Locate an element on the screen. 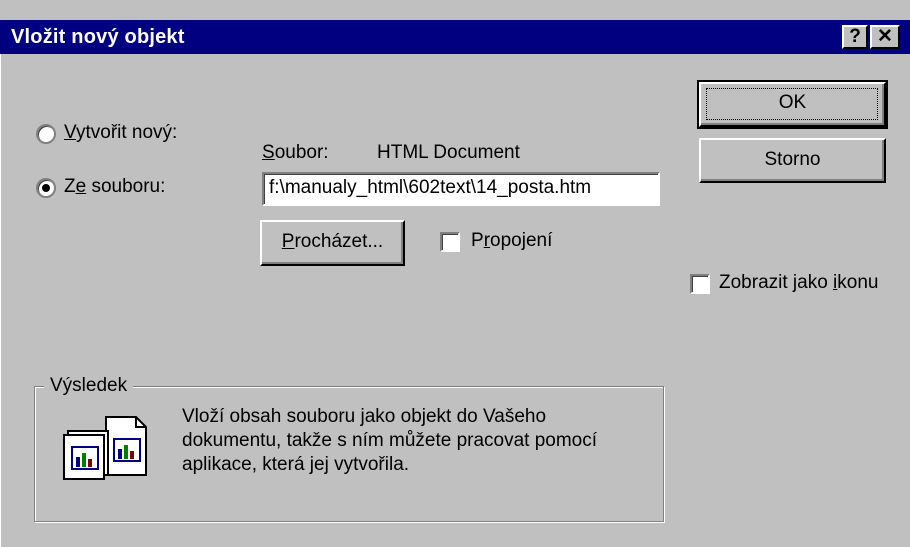  label-accesskey: V is located at coordinates (70, 132).